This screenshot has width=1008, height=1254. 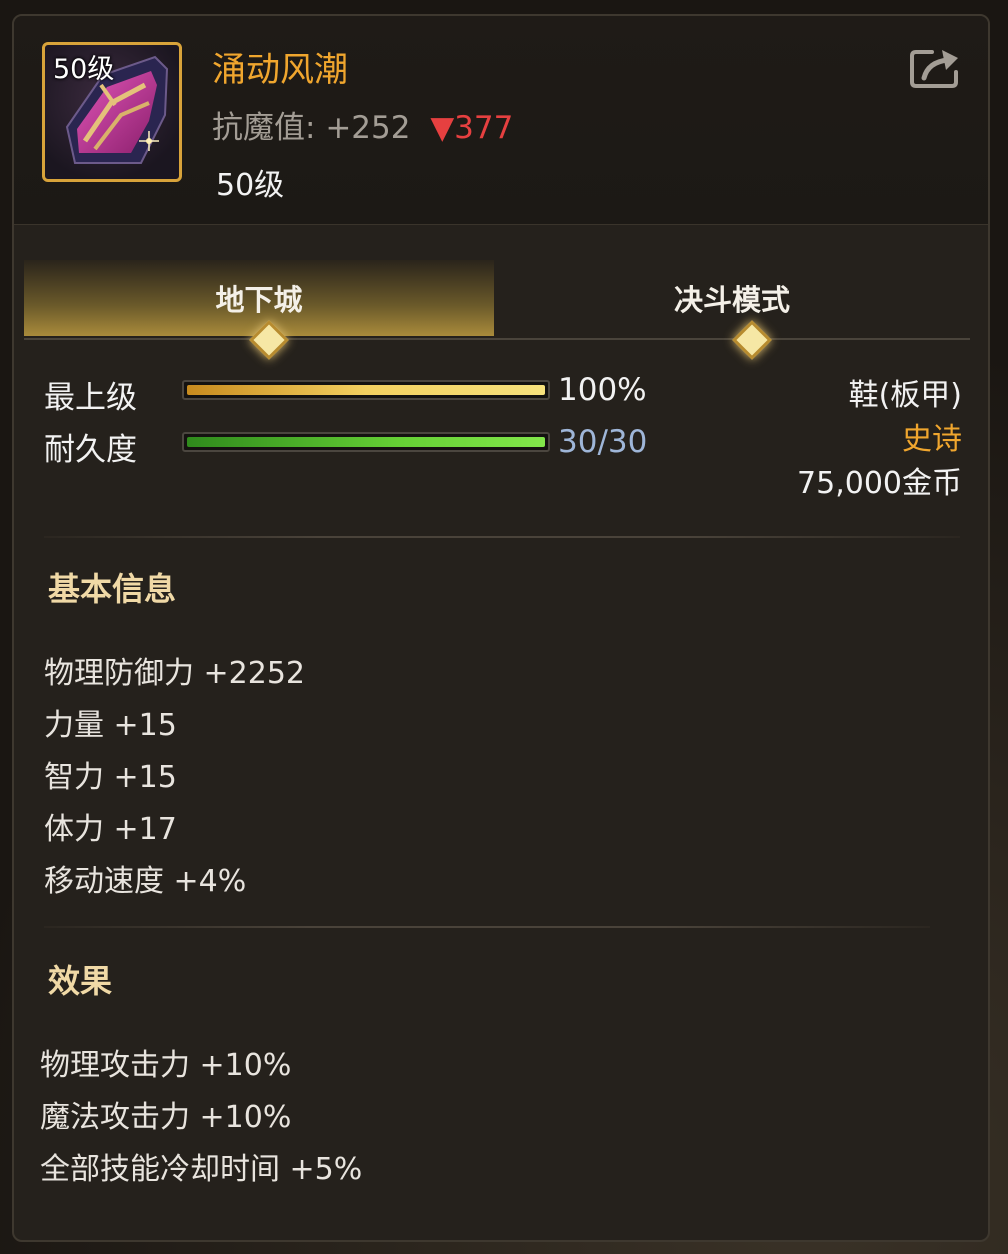 What do you see at coordinates (90, 398) in the screenshot?
I see `grade-label: 最上级` at bounding box center [90, 398].